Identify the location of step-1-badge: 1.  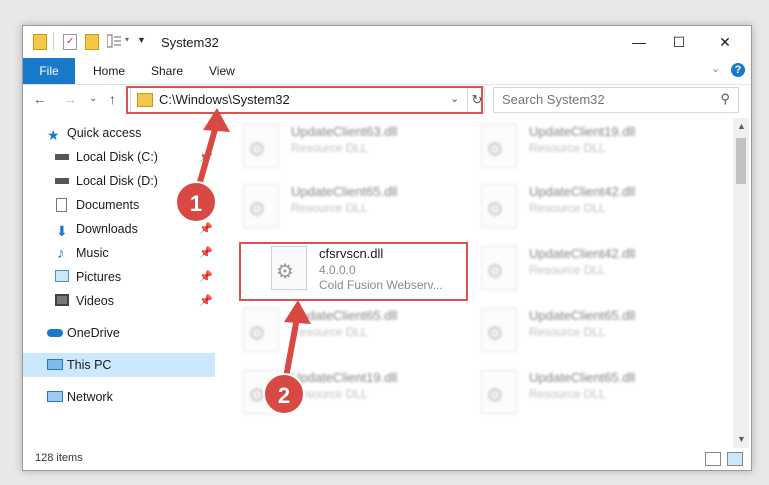
(196, 202).